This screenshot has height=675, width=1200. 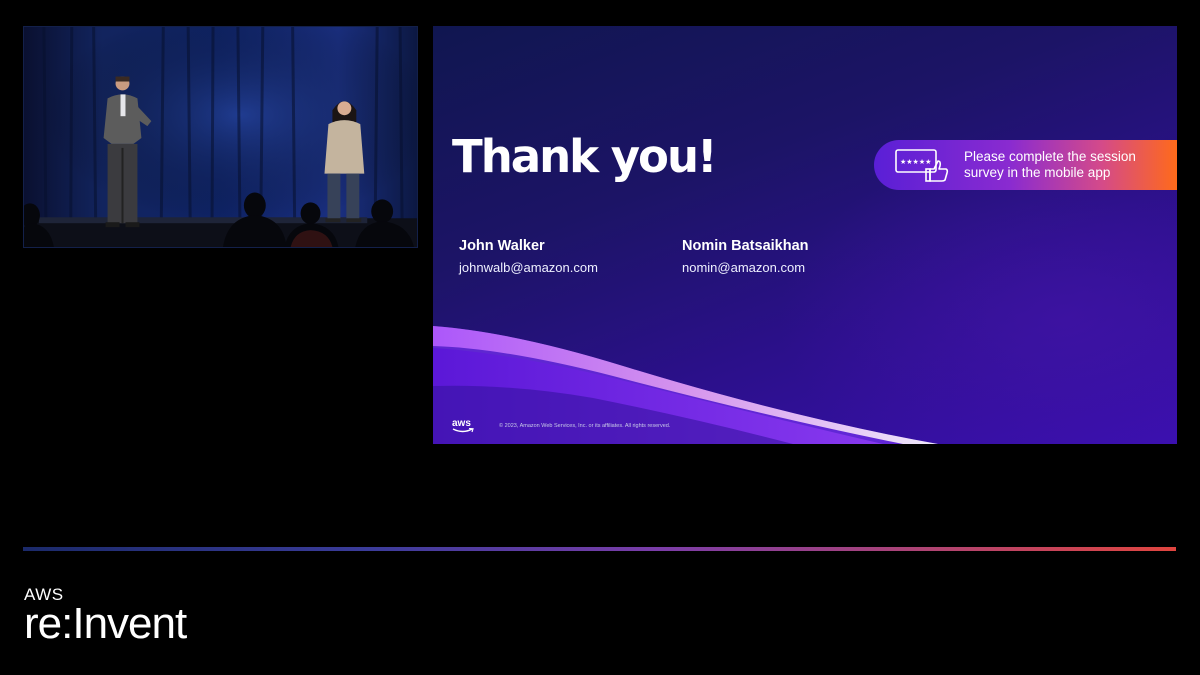 I want to click on presenter-name: John Walker, so click(x=502, y=246).